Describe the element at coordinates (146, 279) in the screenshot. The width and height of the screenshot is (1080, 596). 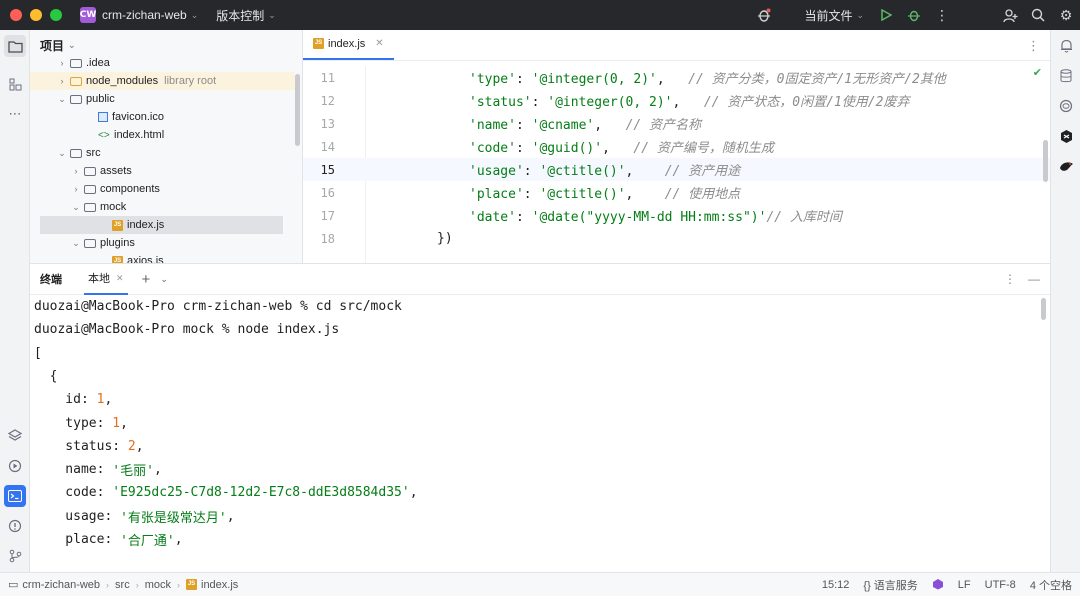
I see `new-terminal-plus-icon: +` at that location.